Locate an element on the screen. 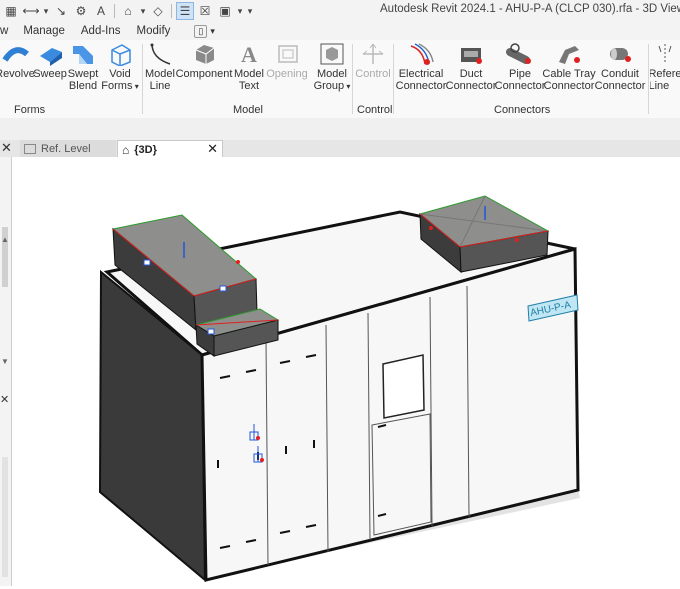  options-bar is located at coordinates (340, 129).